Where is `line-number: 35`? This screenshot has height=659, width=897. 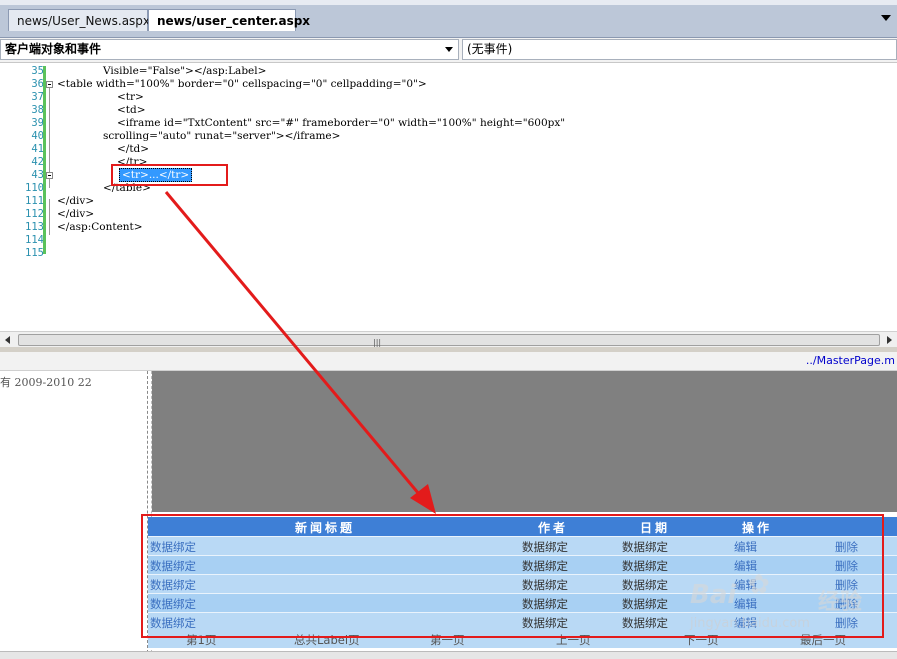 line-number: 35 is located at coordinates (37, 71).